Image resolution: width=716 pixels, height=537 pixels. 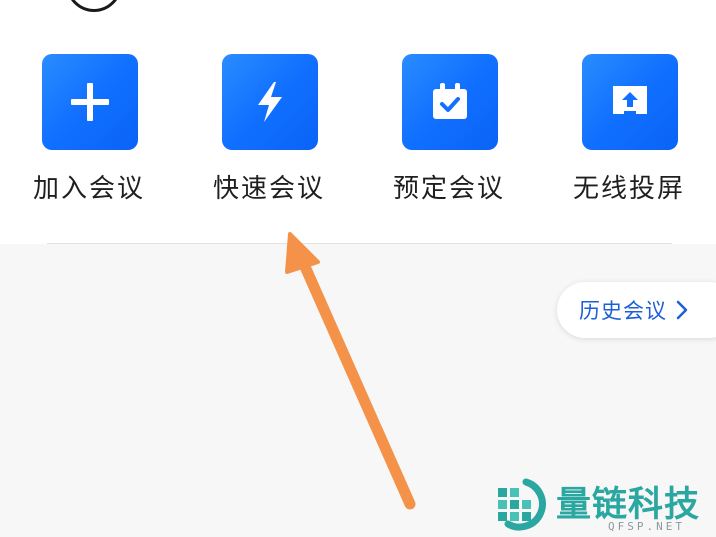 I want to click on watermark-logo-icon, so click(x=522, y=504).